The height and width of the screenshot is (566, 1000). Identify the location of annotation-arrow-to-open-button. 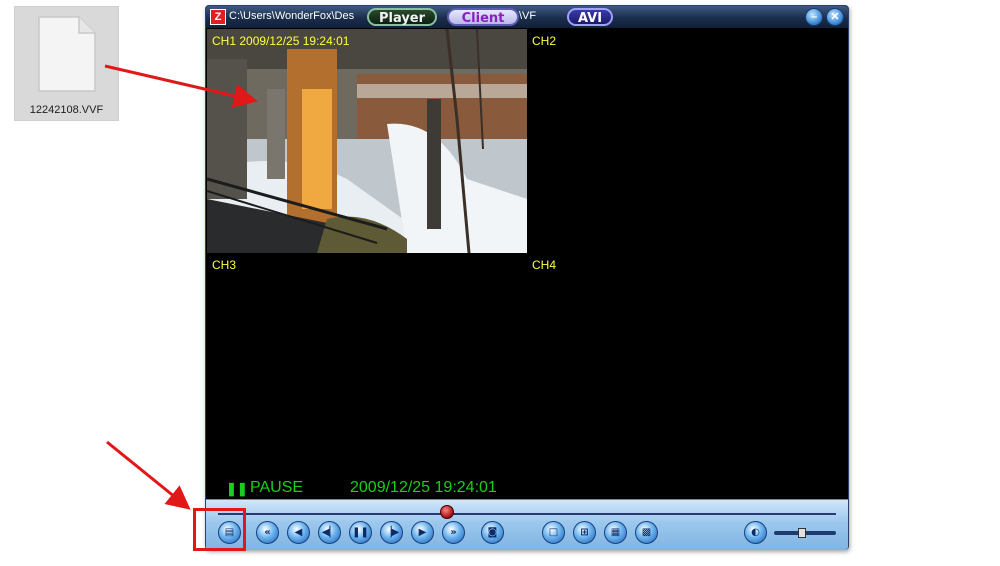
(148, 475).